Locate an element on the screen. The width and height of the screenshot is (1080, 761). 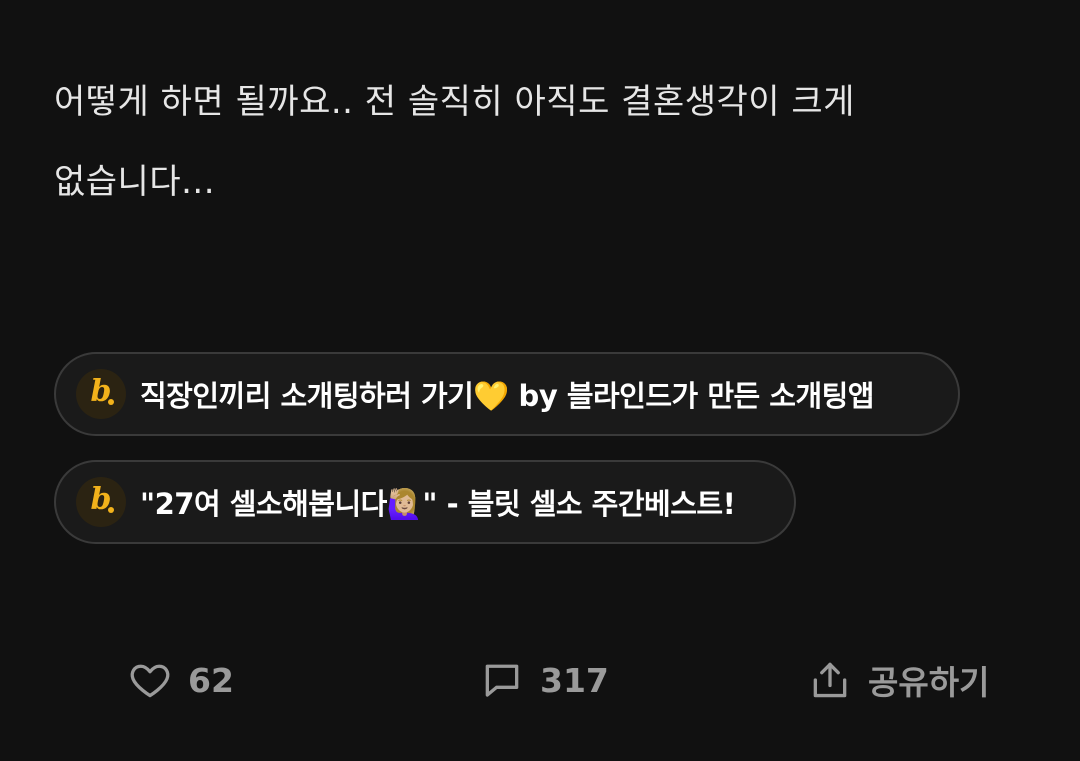
share-label: 공유하기 is located at coordinates (929, 682).